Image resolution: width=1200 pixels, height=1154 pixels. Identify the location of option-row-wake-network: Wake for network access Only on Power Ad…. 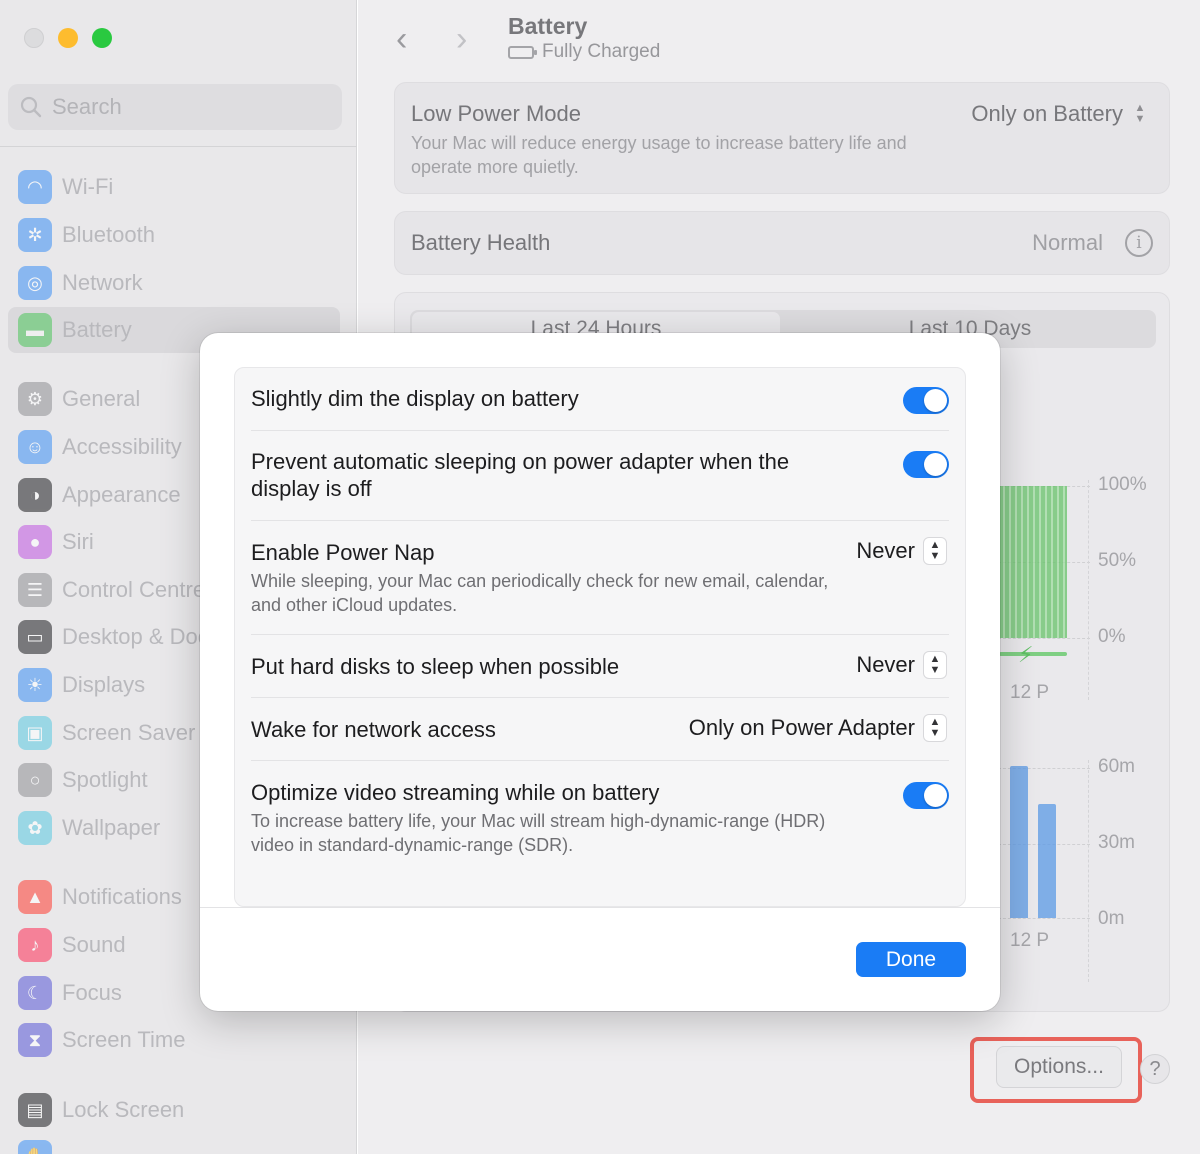
(600, 729).